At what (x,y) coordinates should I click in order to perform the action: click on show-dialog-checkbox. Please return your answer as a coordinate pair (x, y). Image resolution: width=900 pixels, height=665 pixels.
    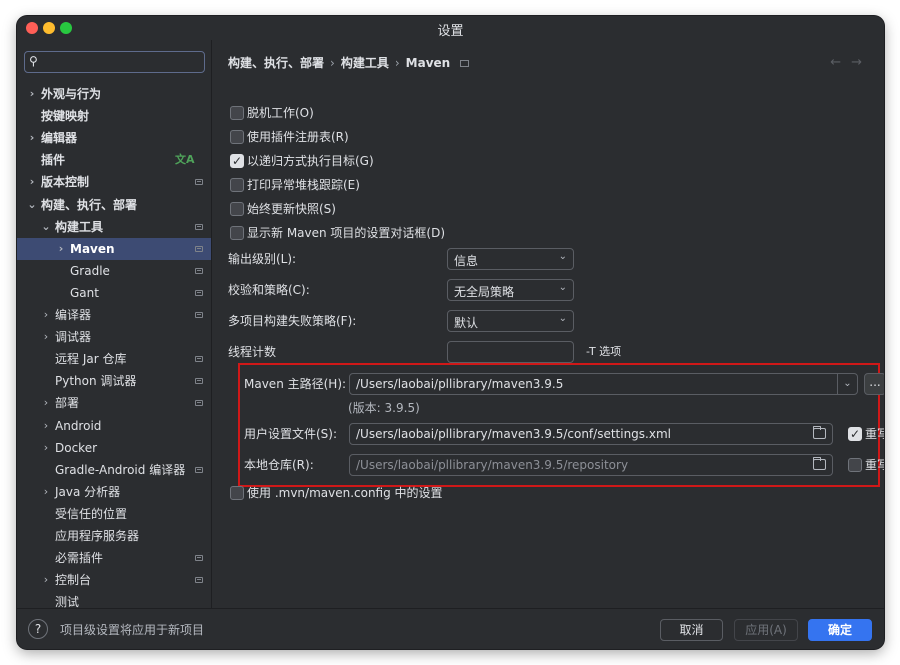
    Looking at the image, I should click on (237, 233).